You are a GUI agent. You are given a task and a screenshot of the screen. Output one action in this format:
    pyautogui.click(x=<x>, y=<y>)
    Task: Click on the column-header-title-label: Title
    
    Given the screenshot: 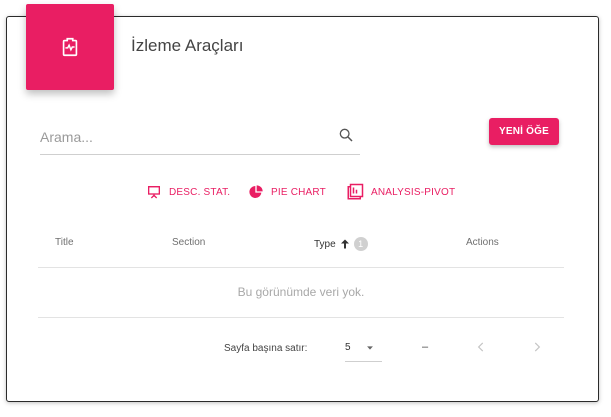 What is the action you would take?
    pyautogui.click(x=64, y=242)
    